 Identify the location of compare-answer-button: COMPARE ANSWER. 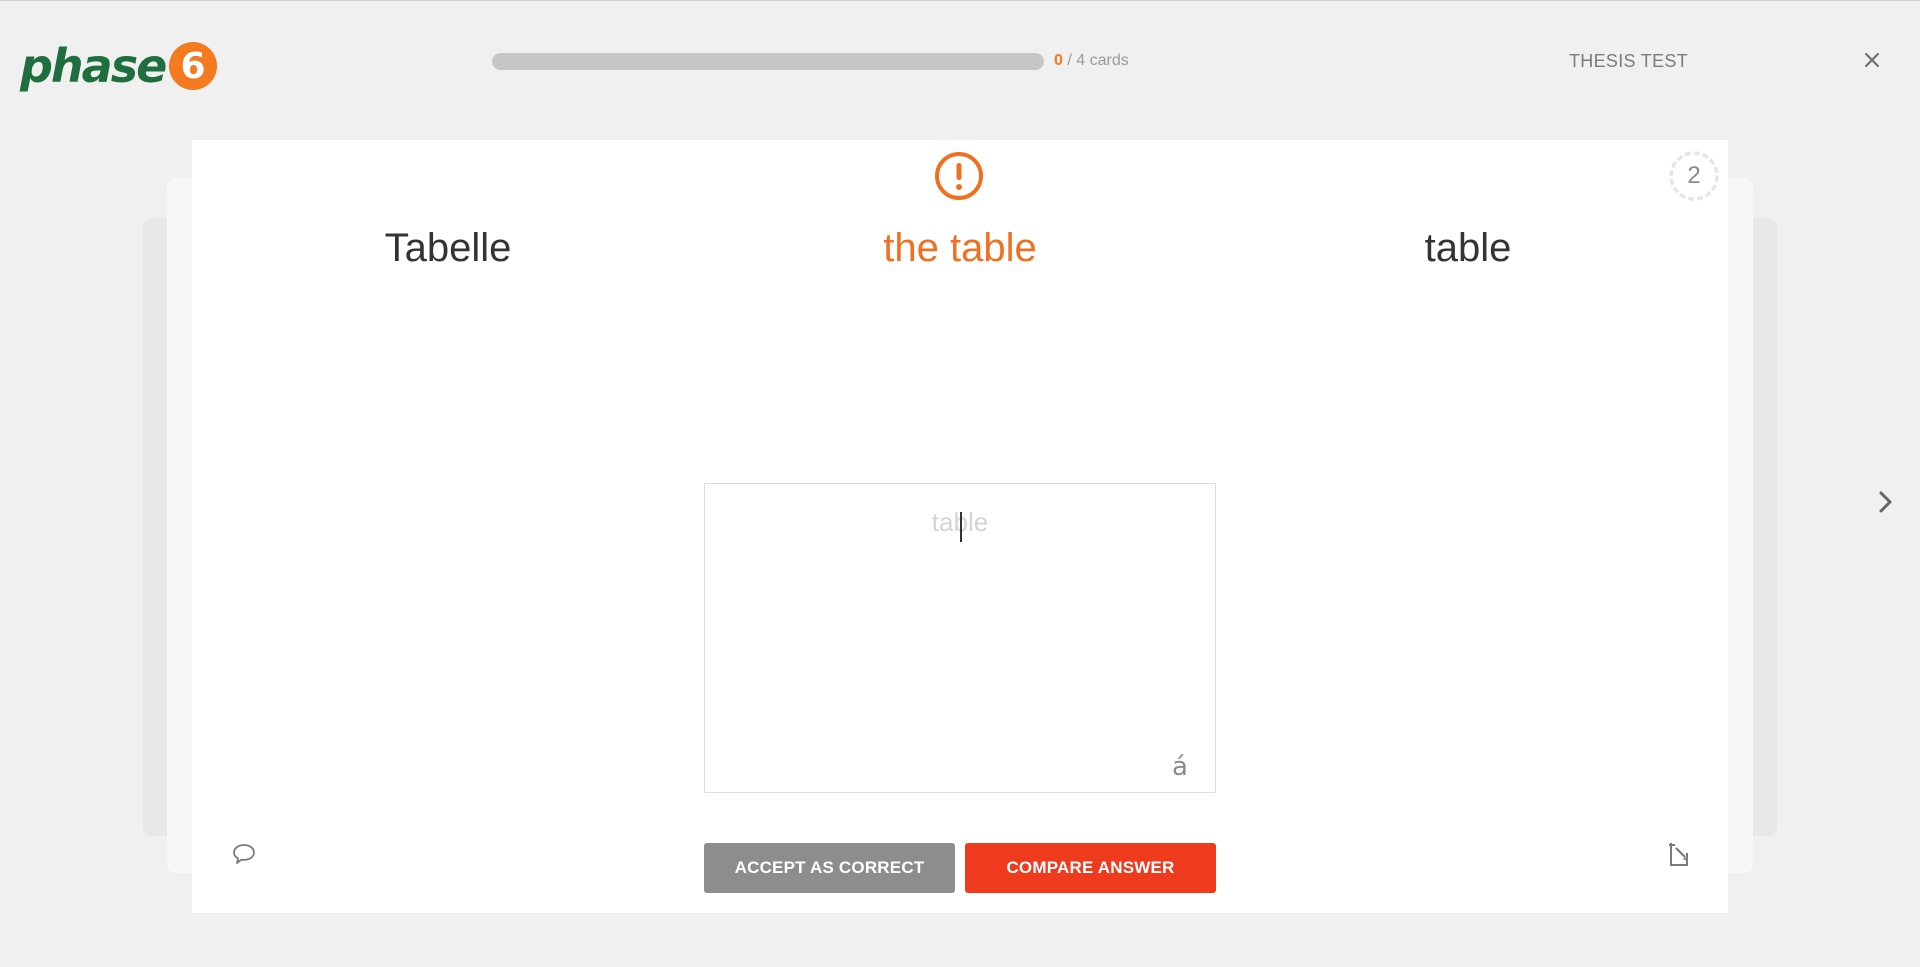
(1090, 868).